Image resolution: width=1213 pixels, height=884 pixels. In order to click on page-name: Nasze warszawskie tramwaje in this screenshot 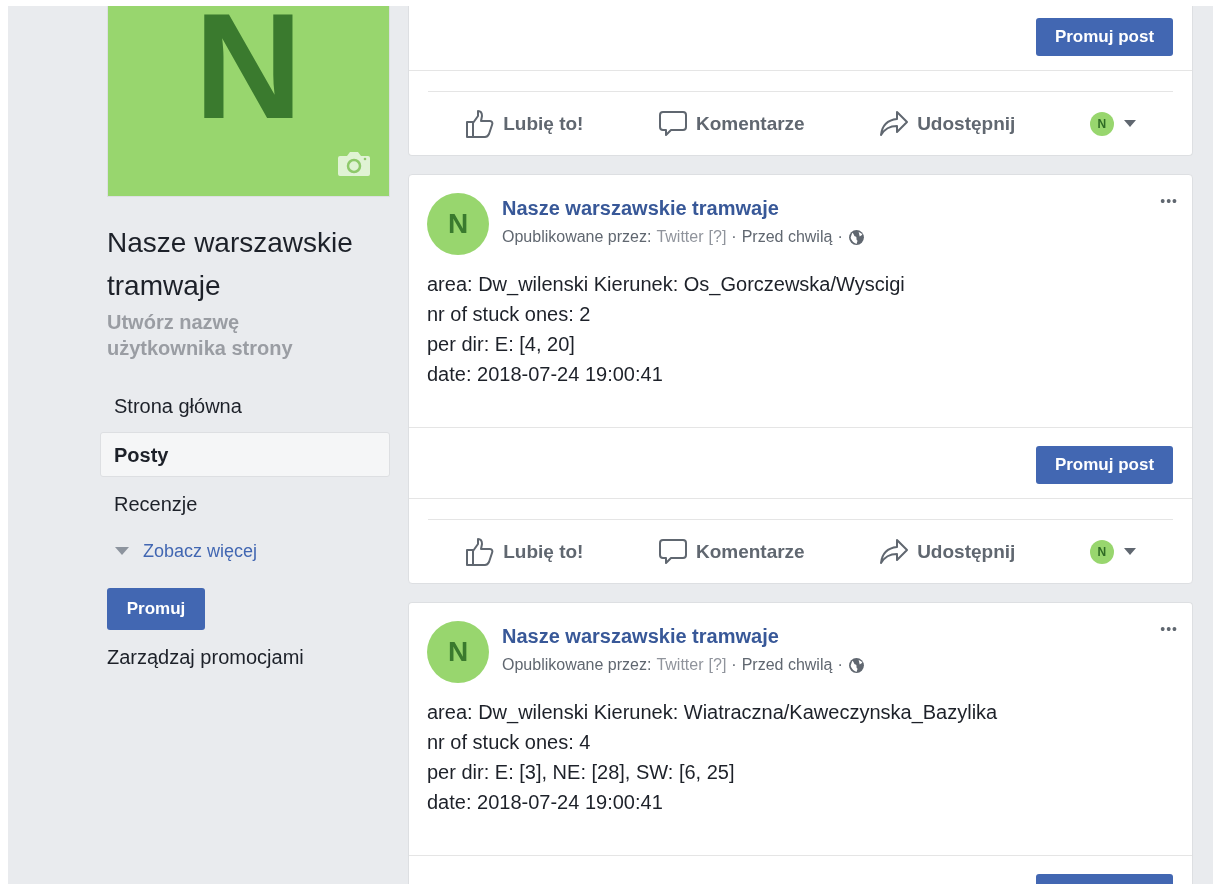, I will do `click(230, 264)`.